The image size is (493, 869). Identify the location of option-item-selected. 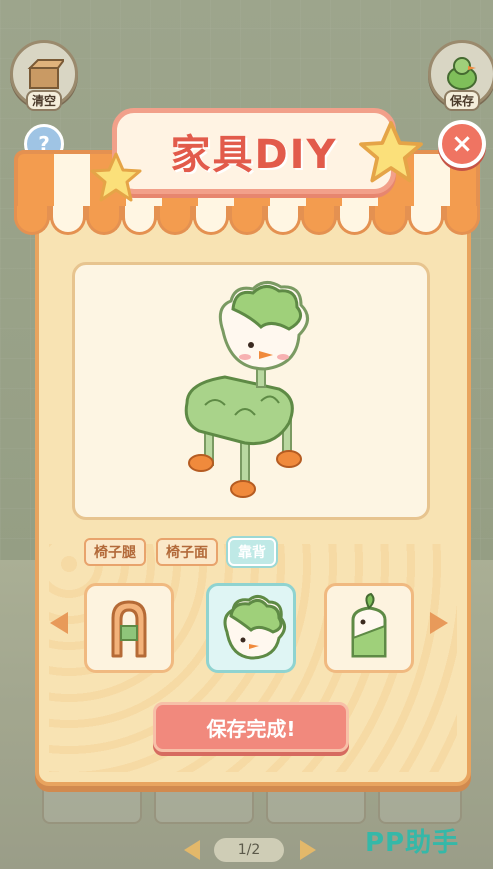
(251, 628).